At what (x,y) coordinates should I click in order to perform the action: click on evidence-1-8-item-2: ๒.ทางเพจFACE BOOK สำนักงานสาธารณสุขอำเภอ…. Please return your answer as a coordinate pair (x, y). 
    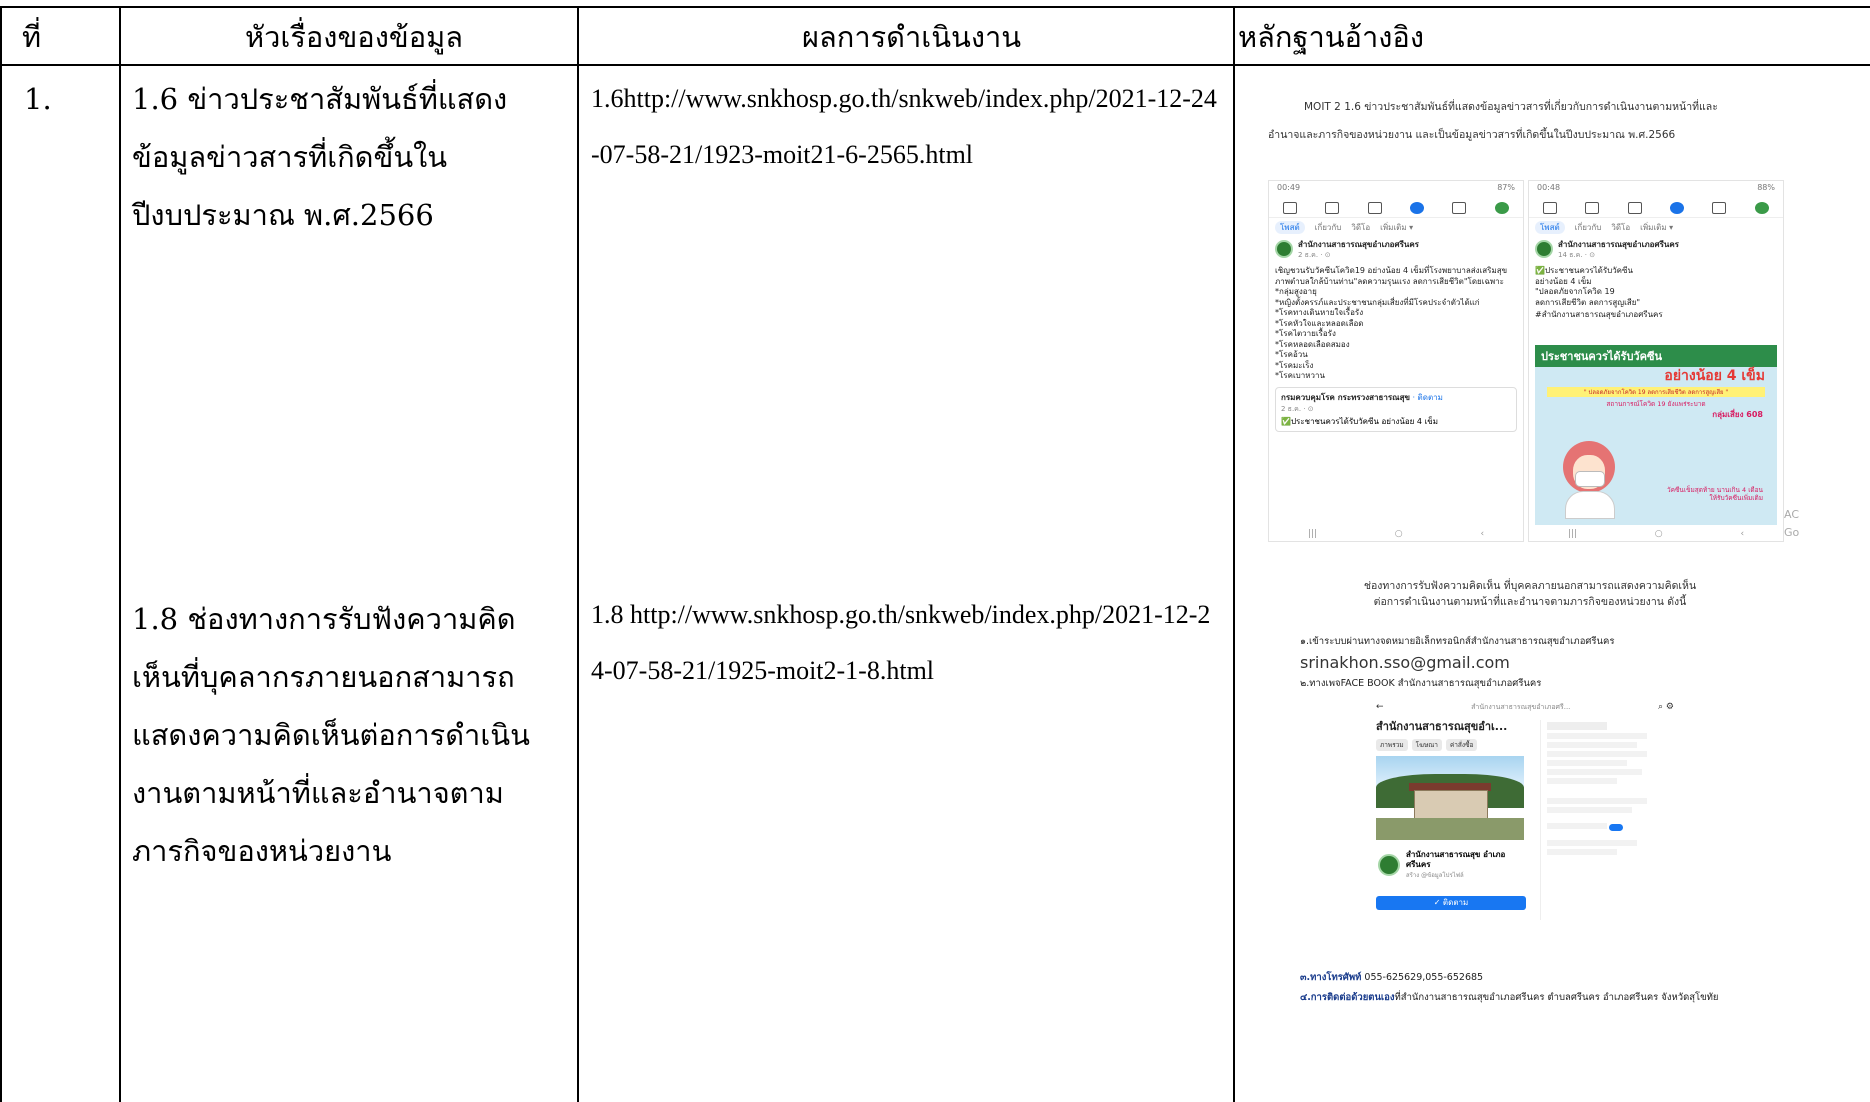
    Looking at the image, I should click on (1421, 683).